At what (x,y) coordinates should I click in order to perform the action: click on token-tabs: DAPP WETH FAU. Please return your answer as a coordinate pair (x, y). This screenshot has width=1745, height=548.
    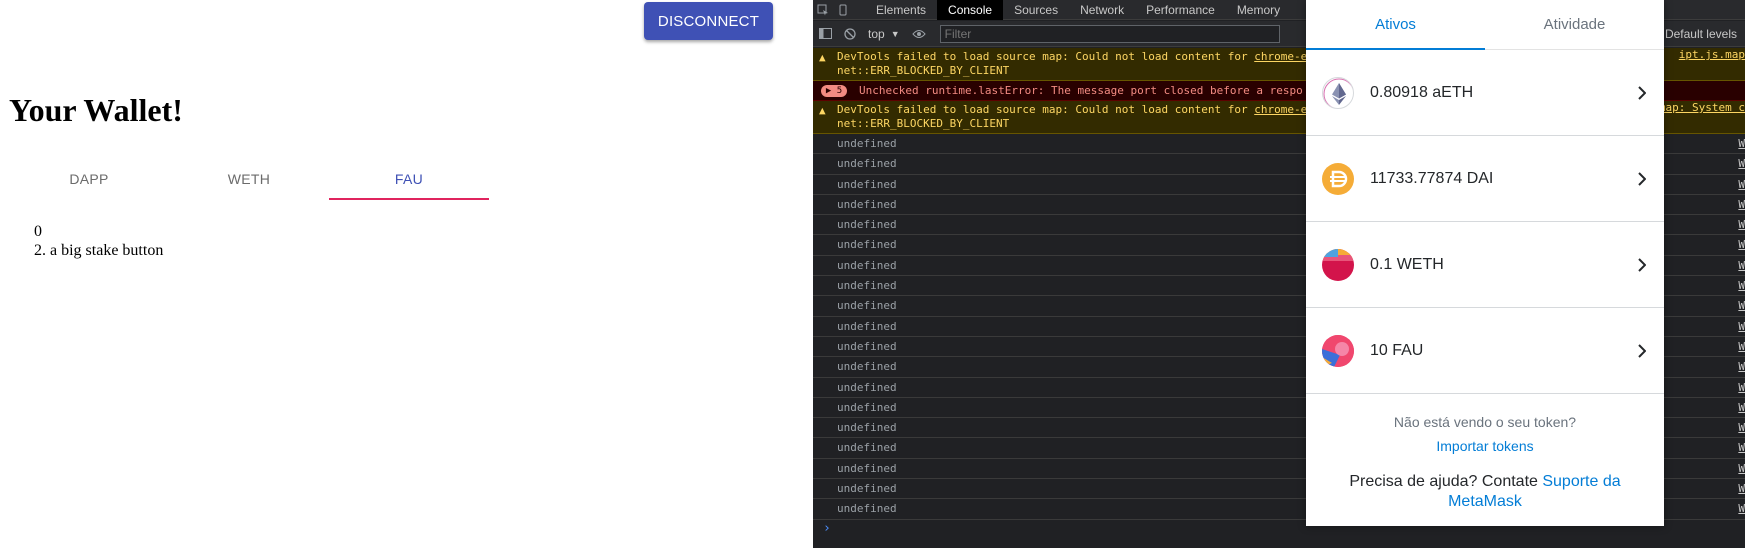
    Looking at the image, I should click on (249, 179).